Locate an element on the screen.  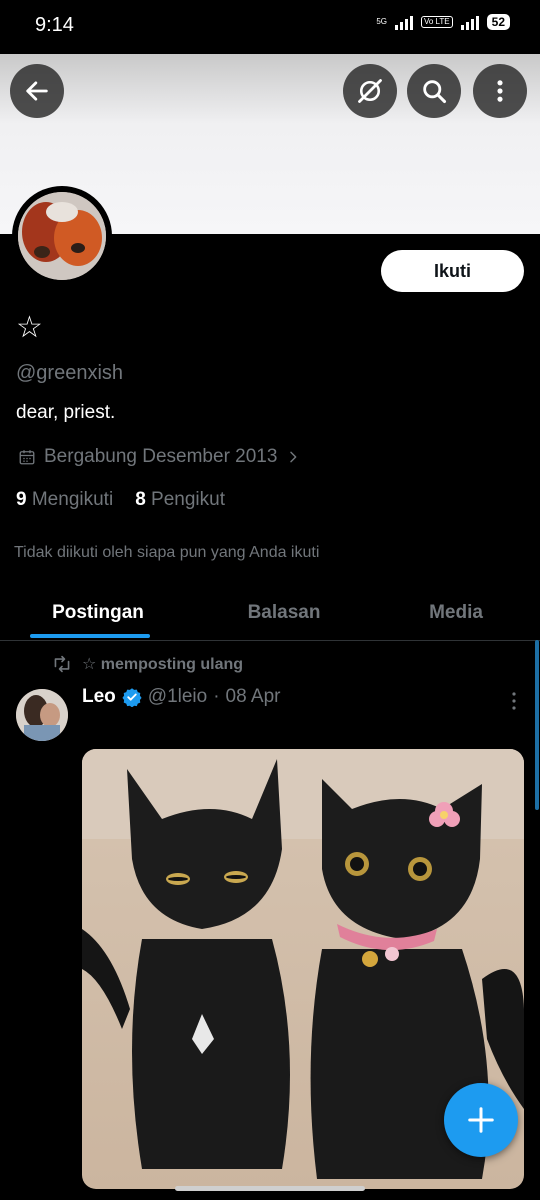
post-more-button is located at coordinates (514, 703).